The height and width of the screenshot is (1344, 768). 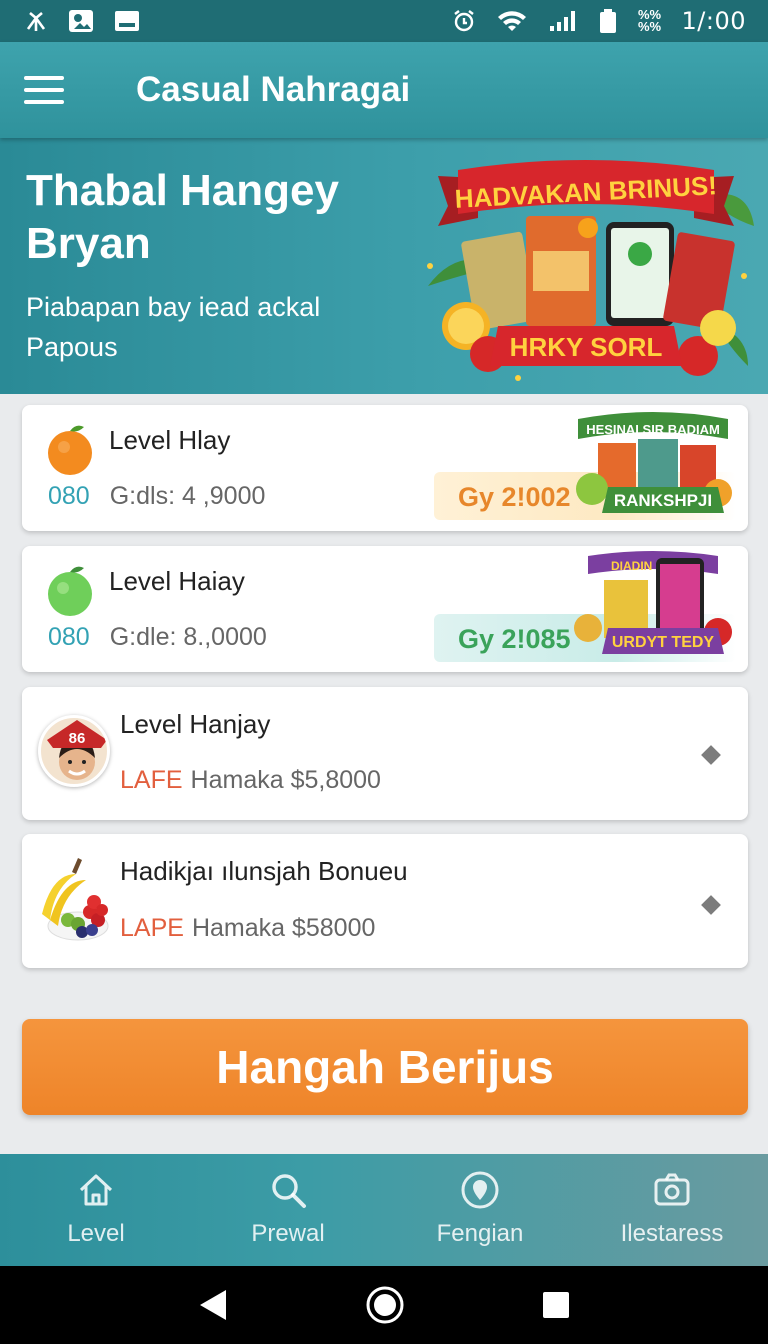 I want to click on card-detail-row: LAFE Hamaka $5,8000, so click(x=250, y=780).